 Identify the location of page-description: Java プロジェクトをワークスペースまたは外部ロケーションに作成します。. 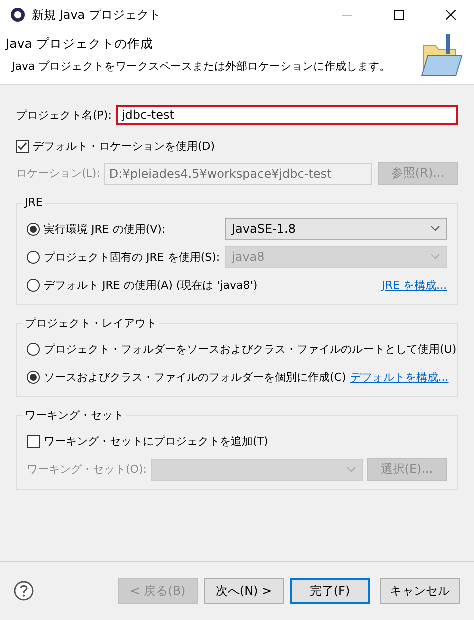
(201, 66).